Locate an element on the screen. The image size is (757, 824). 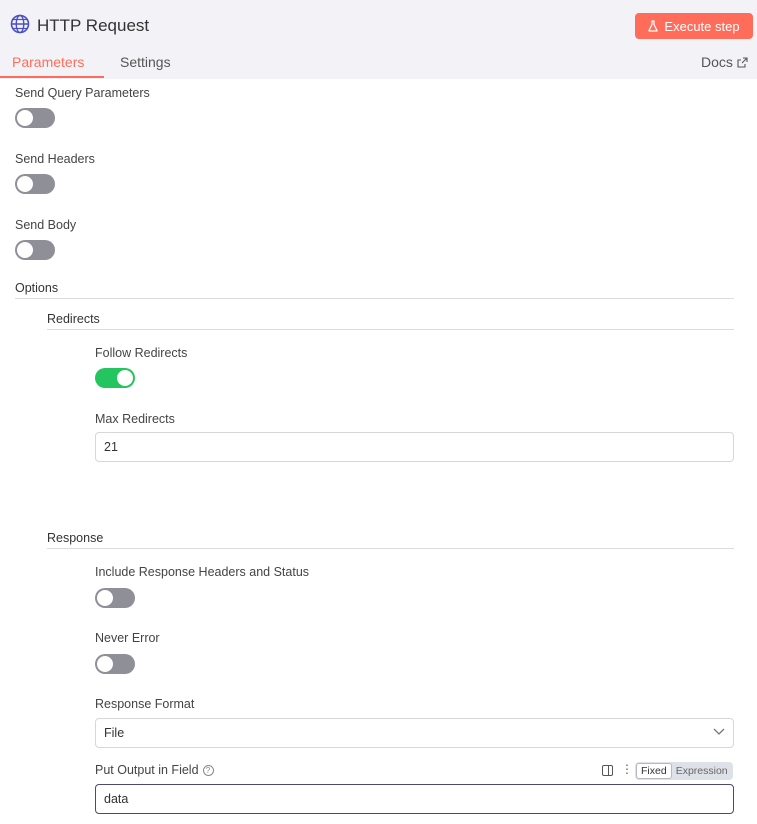
active-tab-indicator is located at coordinates (52, 77).